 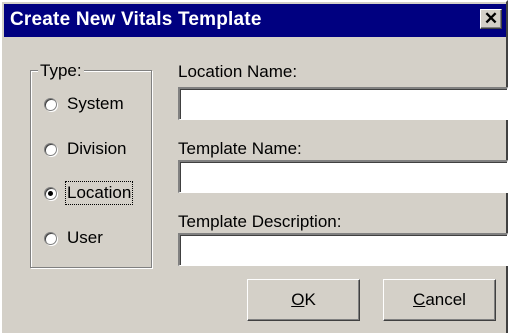 I want to click on radio-user: User, so click(x=73, y=238).